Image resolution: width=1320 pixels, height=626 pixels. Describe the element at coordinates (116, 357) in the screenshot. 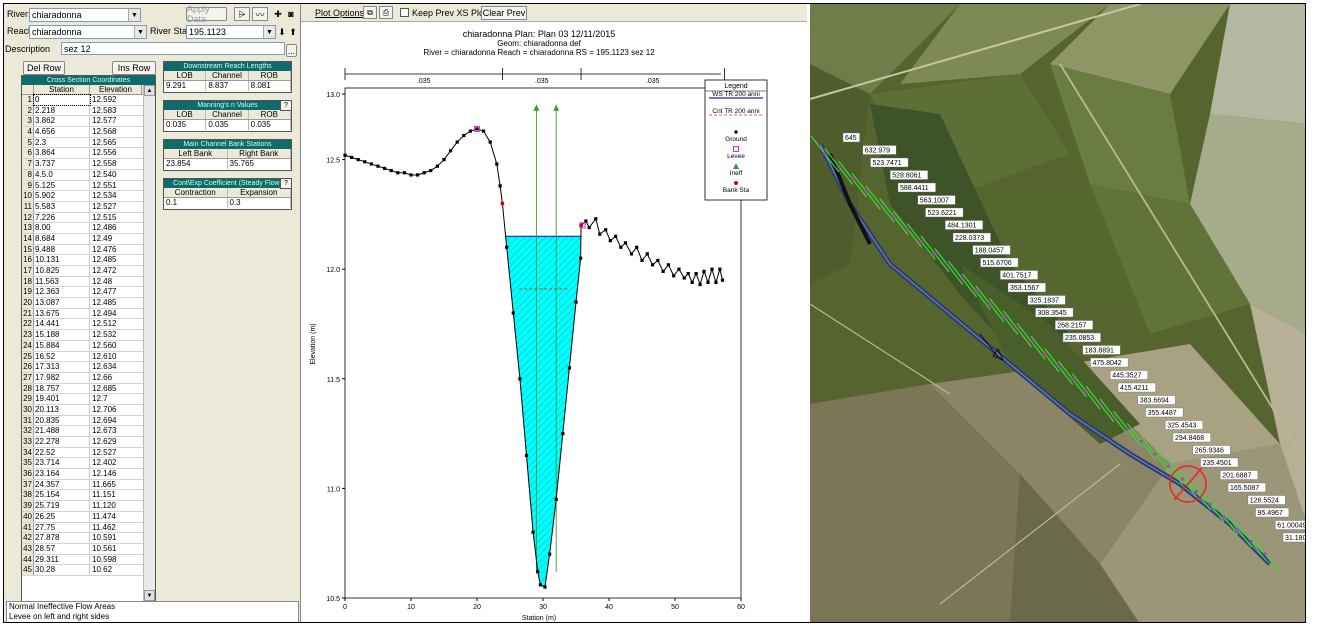

I see `elevation-cell: 12.610` at that location.